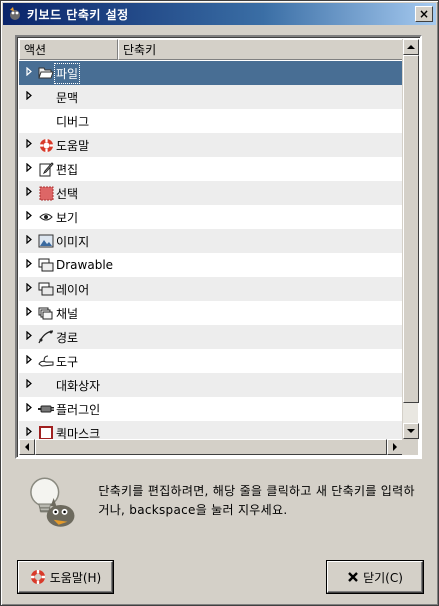 This screenshot has width=439, height=606. I want to click on action-row-label: 디버그, so click(73, 121).